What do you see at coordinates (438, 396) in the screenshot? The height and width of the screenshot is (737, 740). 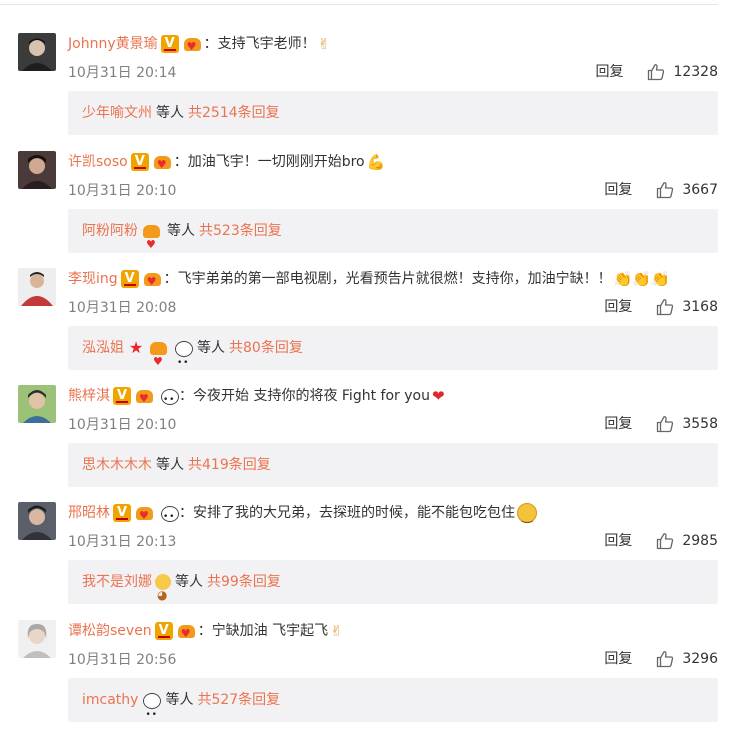 I see `heart-icon: ❤` at bounding box center [438, 396].